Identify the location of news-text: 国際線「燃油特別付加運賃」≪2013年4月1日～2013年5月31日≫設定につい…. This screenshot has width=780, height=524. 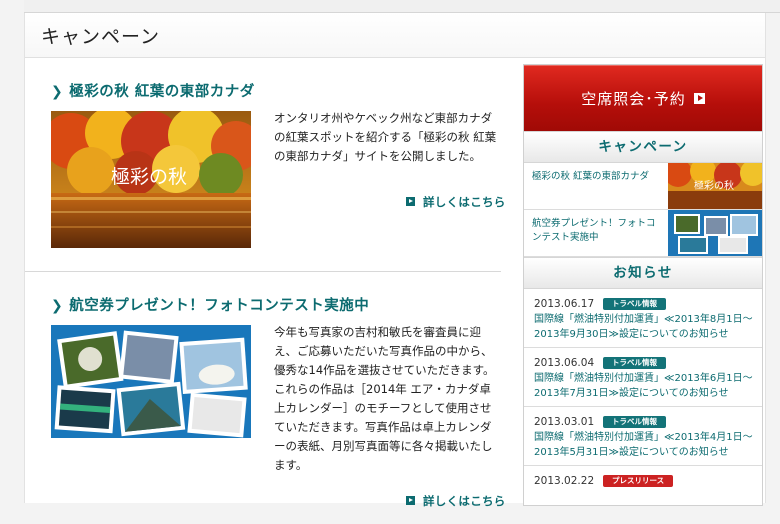
(643, 445).